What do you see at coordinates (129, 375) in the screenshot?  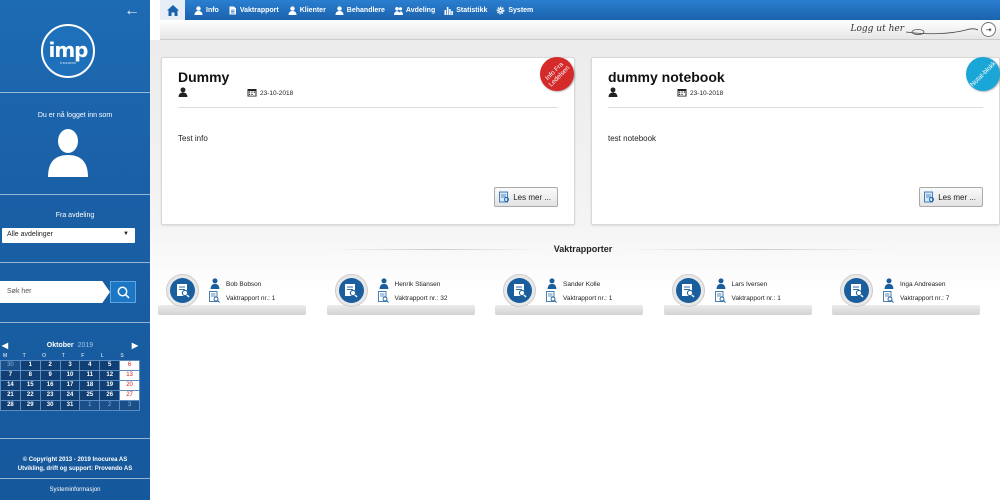 I see `calendar-day: 13` at bounding box center [129, 375].